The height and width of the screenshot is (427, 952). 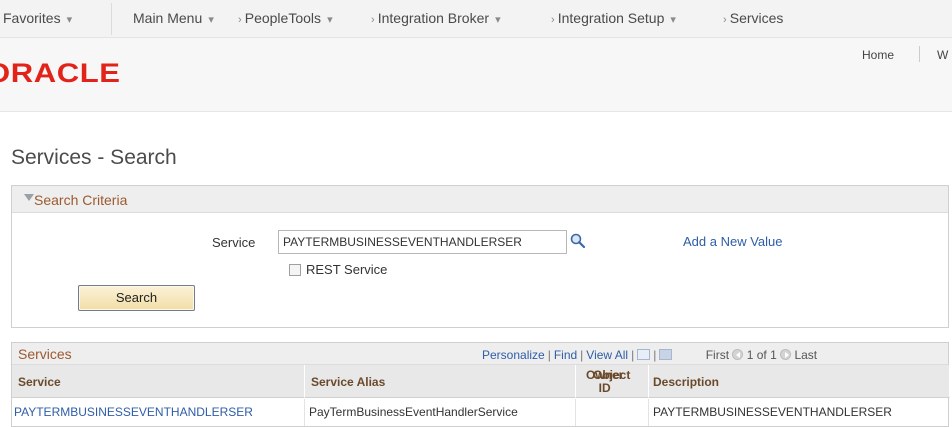 I want to click on nav-separator, so click(x=111, y=19).